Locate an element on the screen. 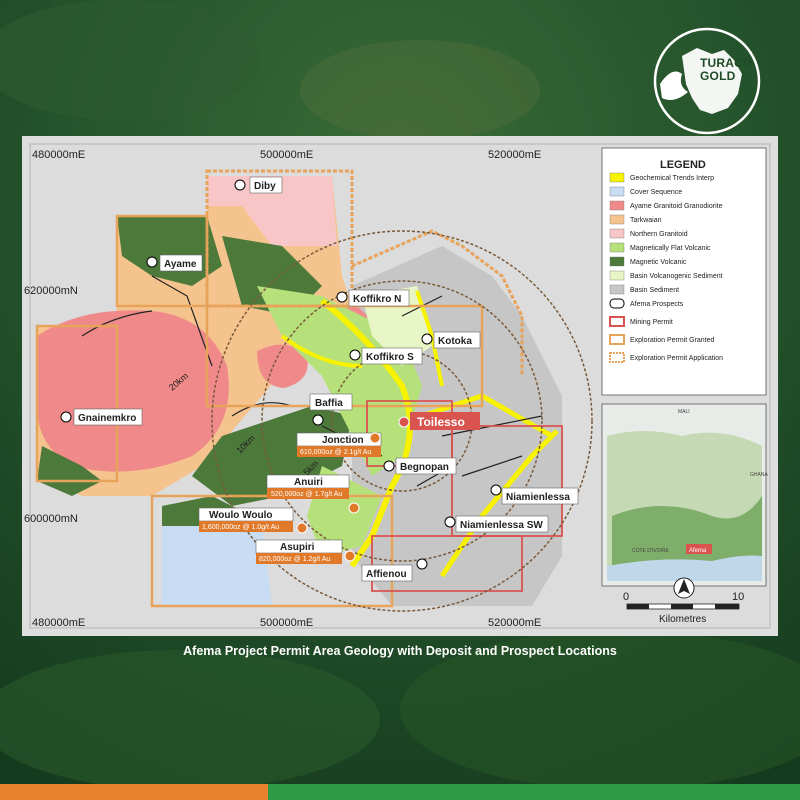 Image resolution: width=800 pixels, height=800 pixels. legend-item: Basin Sediment is located at coordinates (644, 289).